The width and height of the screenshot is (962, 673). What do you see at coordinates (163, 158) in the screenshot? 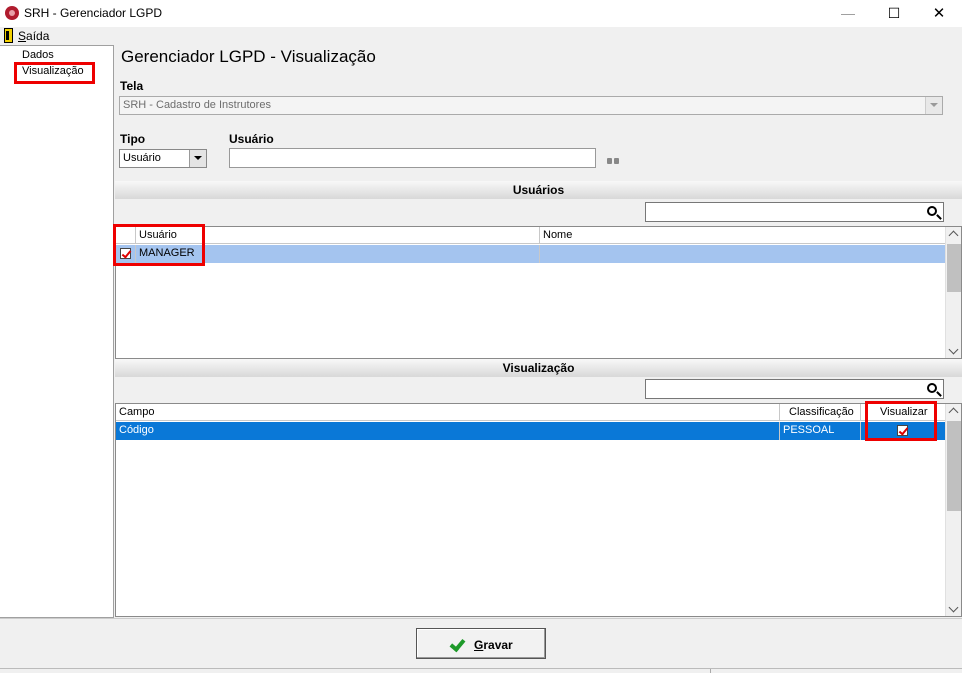
I see `tipo-select: Usuário` at bounding box center [163, 158].